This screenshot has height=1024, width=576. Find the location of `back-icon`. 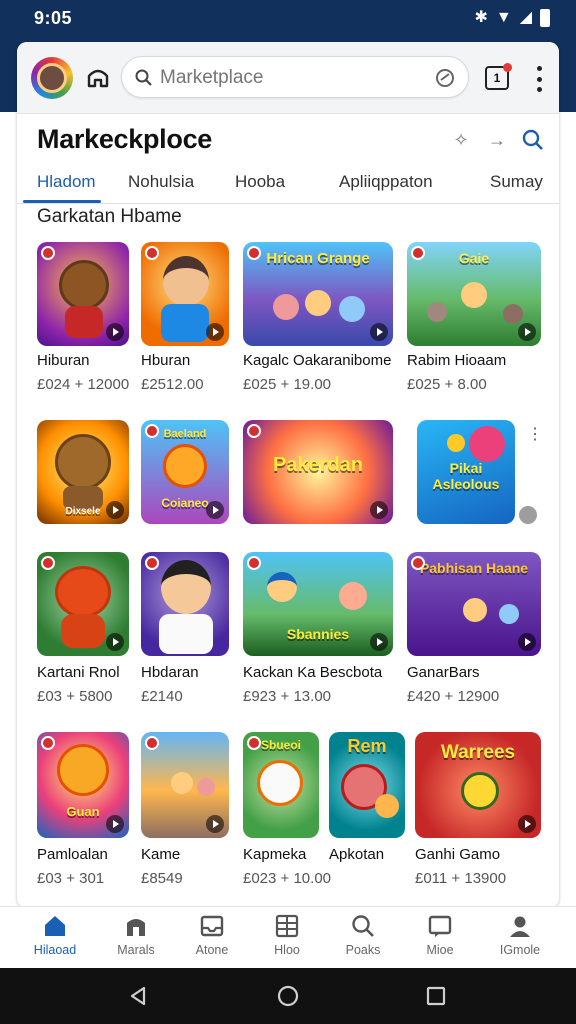

back-icon is located at coordinates (138, 996).